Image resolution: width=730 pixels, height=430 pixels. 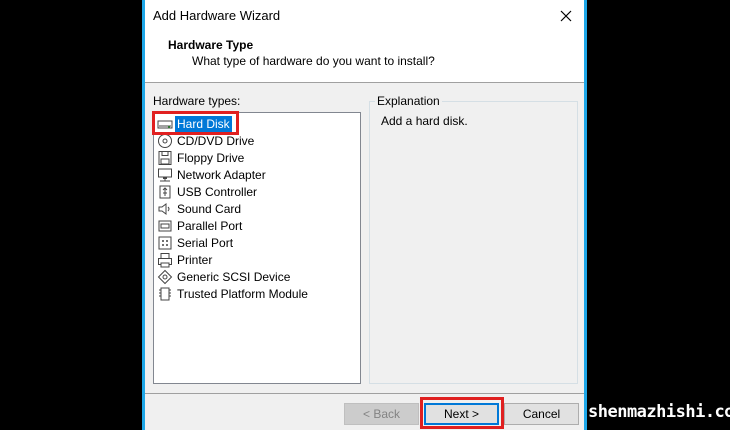 I want to click on list-item: Hard Disk, so click(x=194, y=124).